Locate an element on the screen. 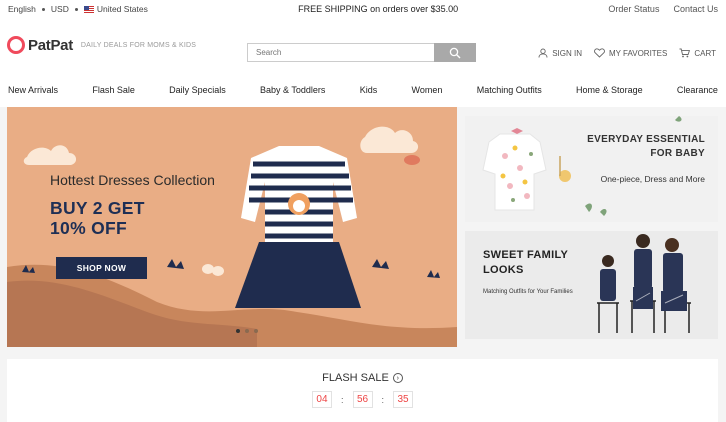 This screenshot has width=726, height=422. us-flag-icon is located at coordinates (88, 9).